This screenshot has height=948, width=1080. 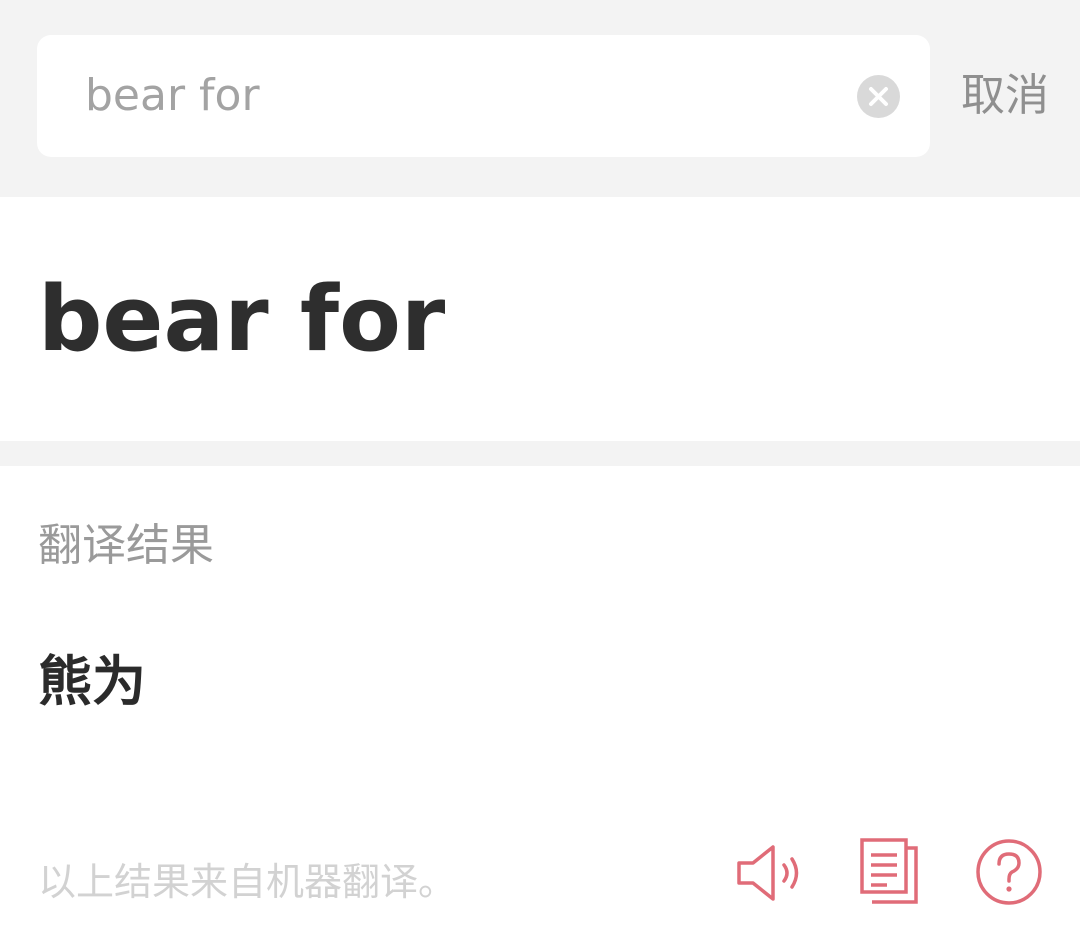 I want to click on headword: bear for, so click(x=242, y=319).